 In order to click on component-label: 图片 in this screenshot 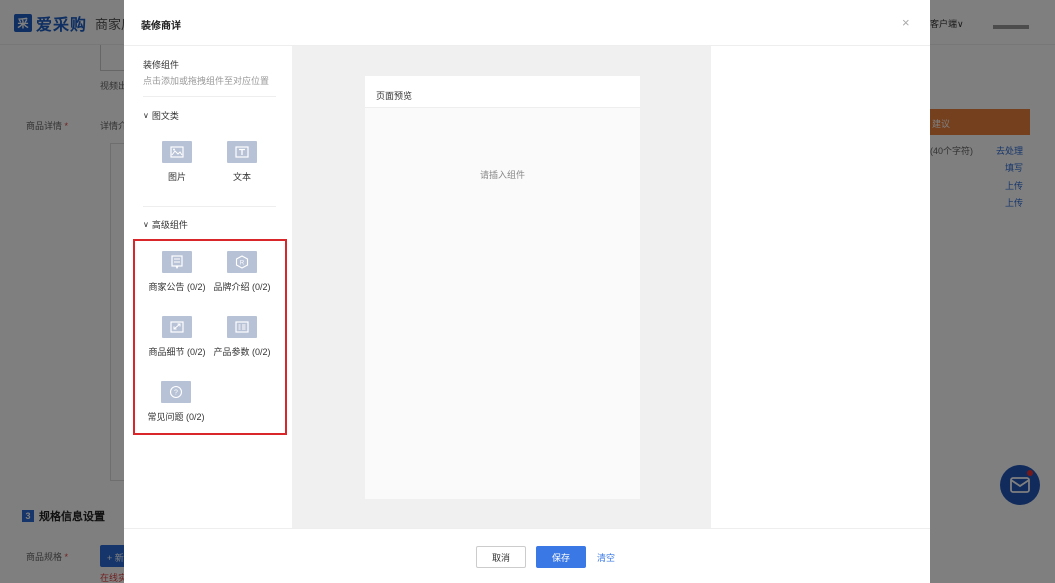, I will do `click(176, 177)`.